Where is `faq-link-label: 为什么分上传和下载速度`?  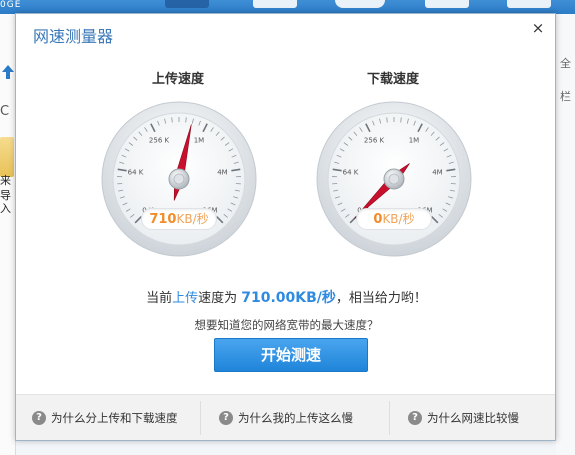 faq-link-label: 为什么分上传和下载速度 is located at coordinates (114, 418).